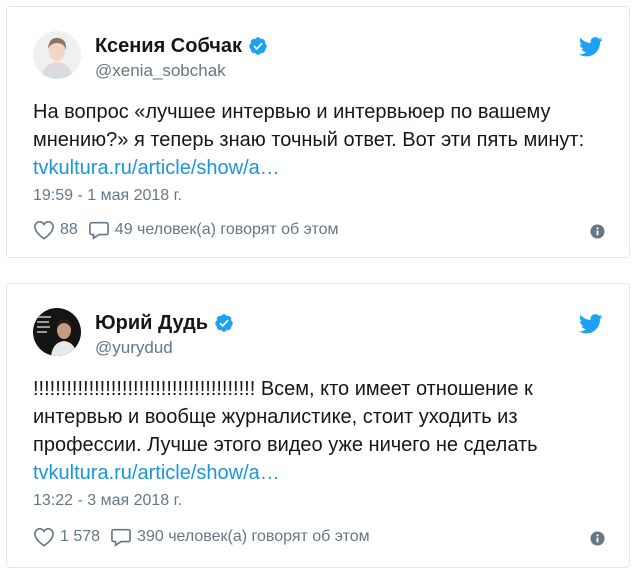 Image resolution: width=637 pixels, height=573 pixels. I want to click on reply-button: 49 человек(а) говорят об этом, so click(213, 230).